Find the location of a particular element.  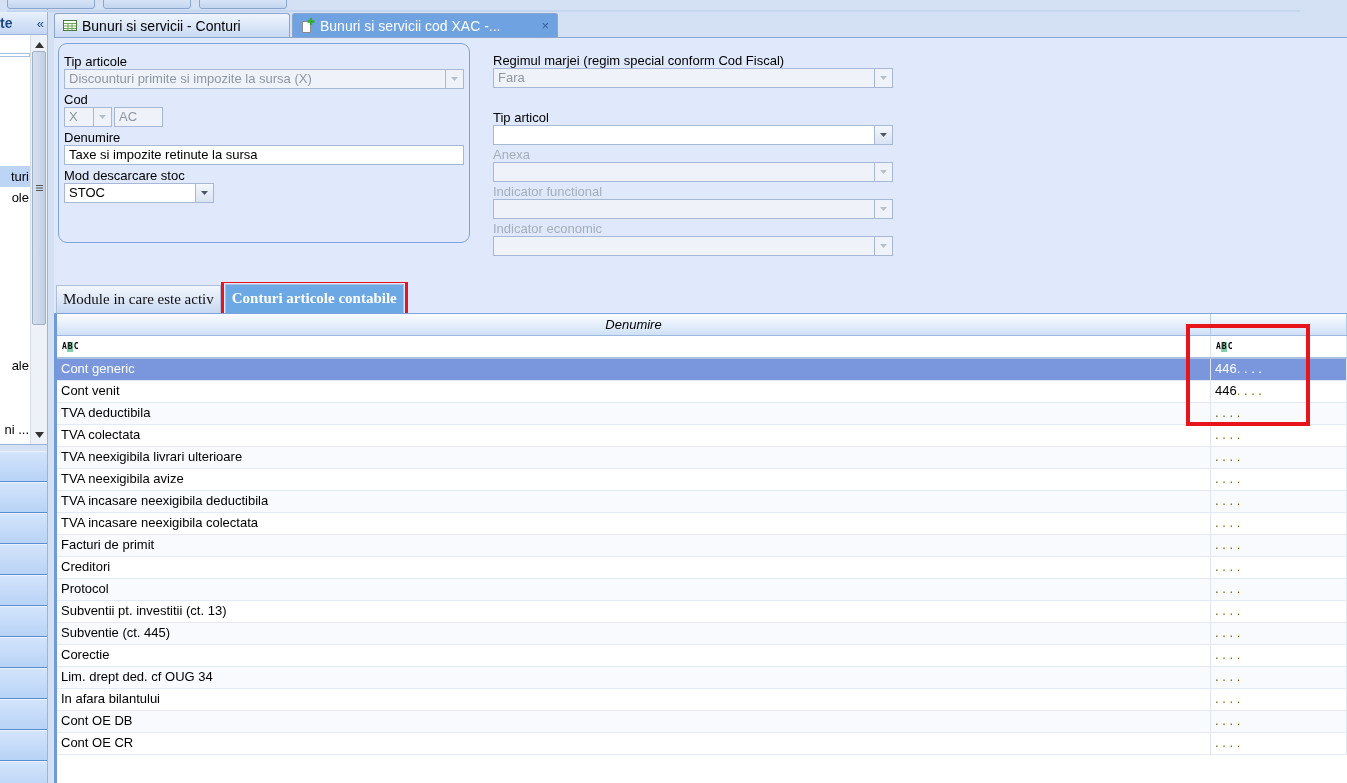

table-cell: Creditori is located at coordinates (634, 567).